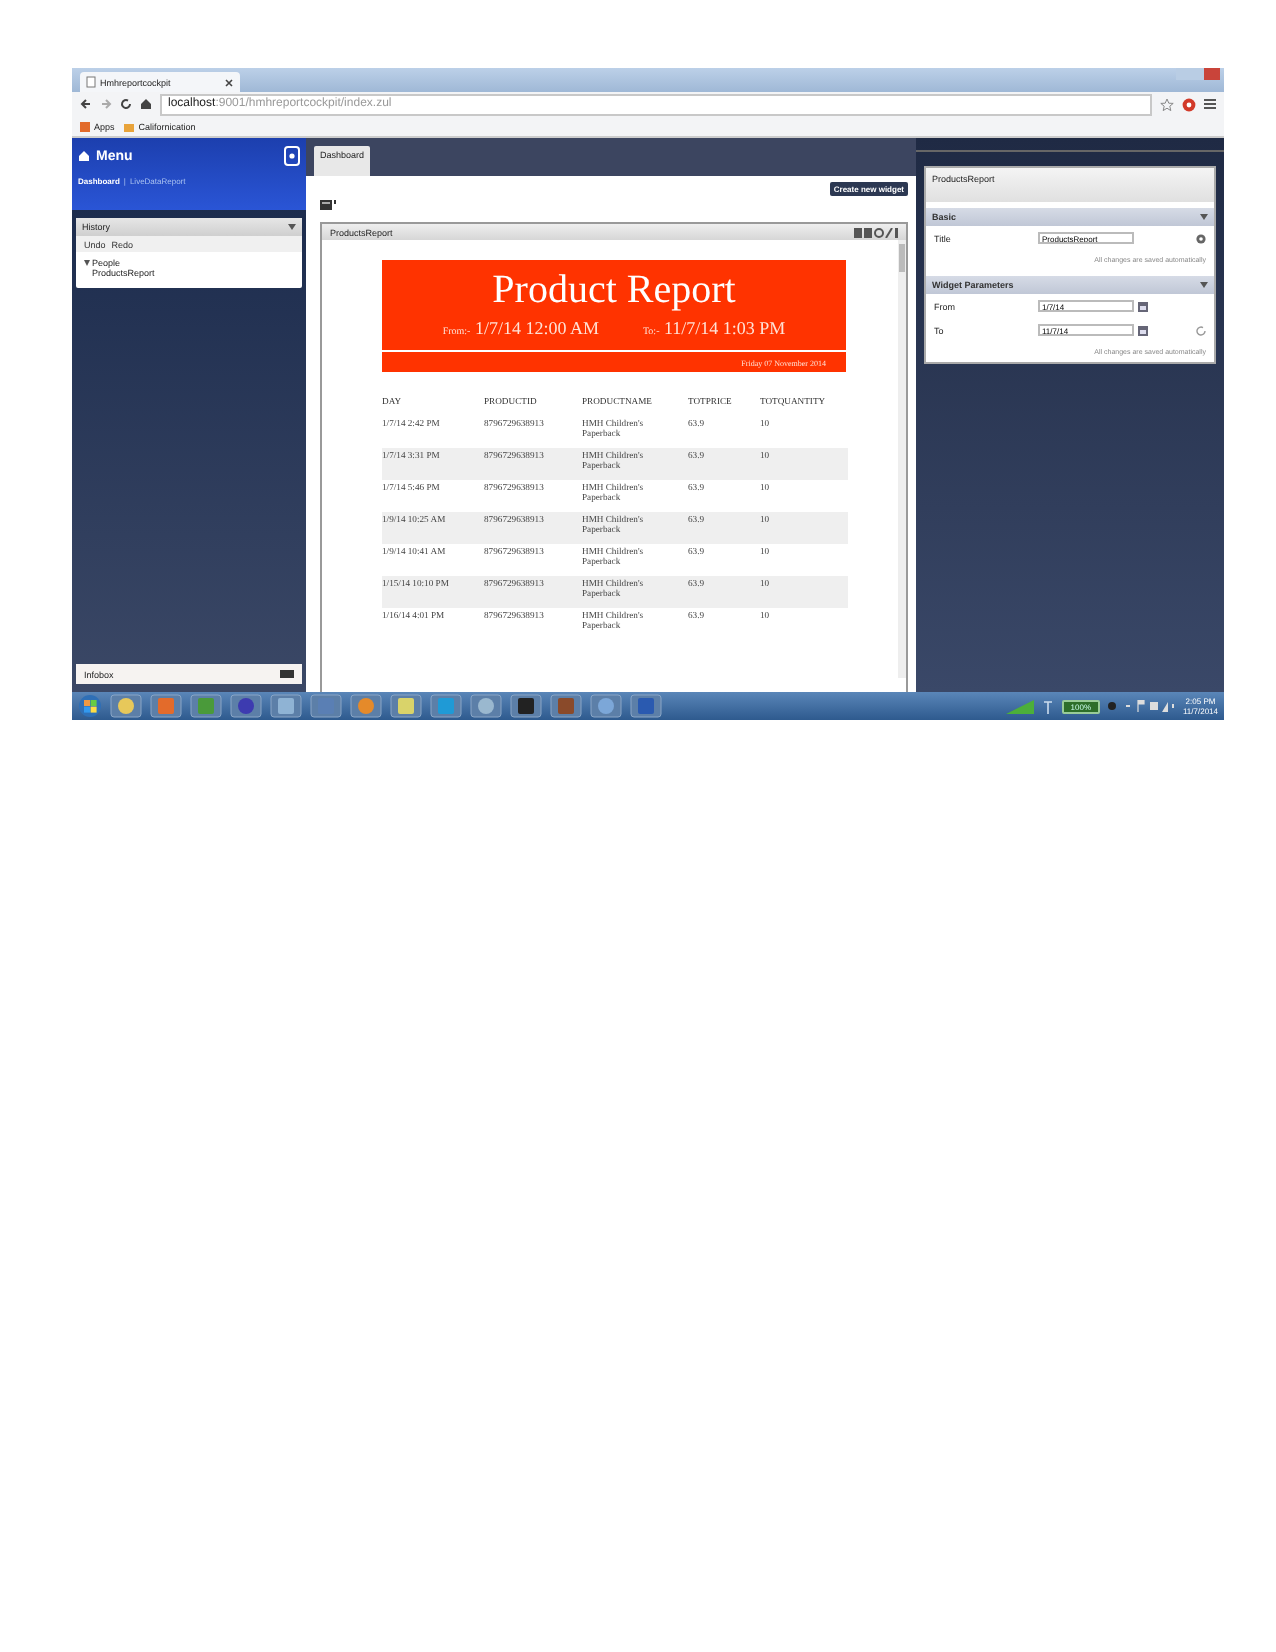  What do you see at coordinates (1141, 706) in the screenshot?
I see `tray-icons-drawing` at bounding box center [1141, 706].